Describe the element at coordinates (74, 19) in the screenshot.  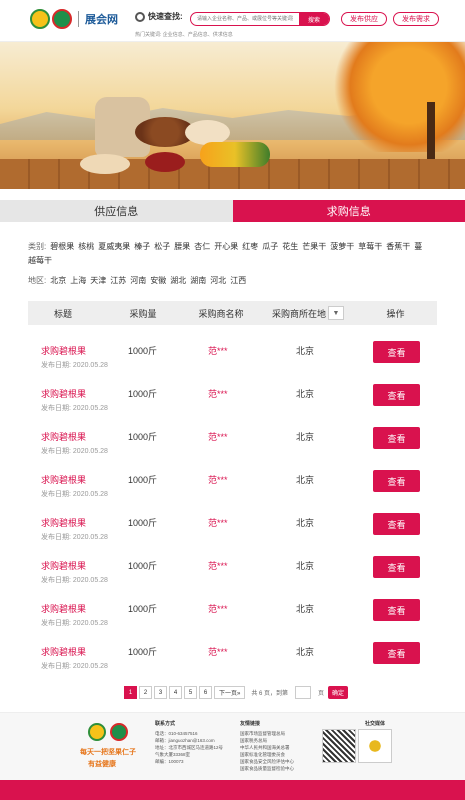
I see `site-logo: 展会网` at that location.